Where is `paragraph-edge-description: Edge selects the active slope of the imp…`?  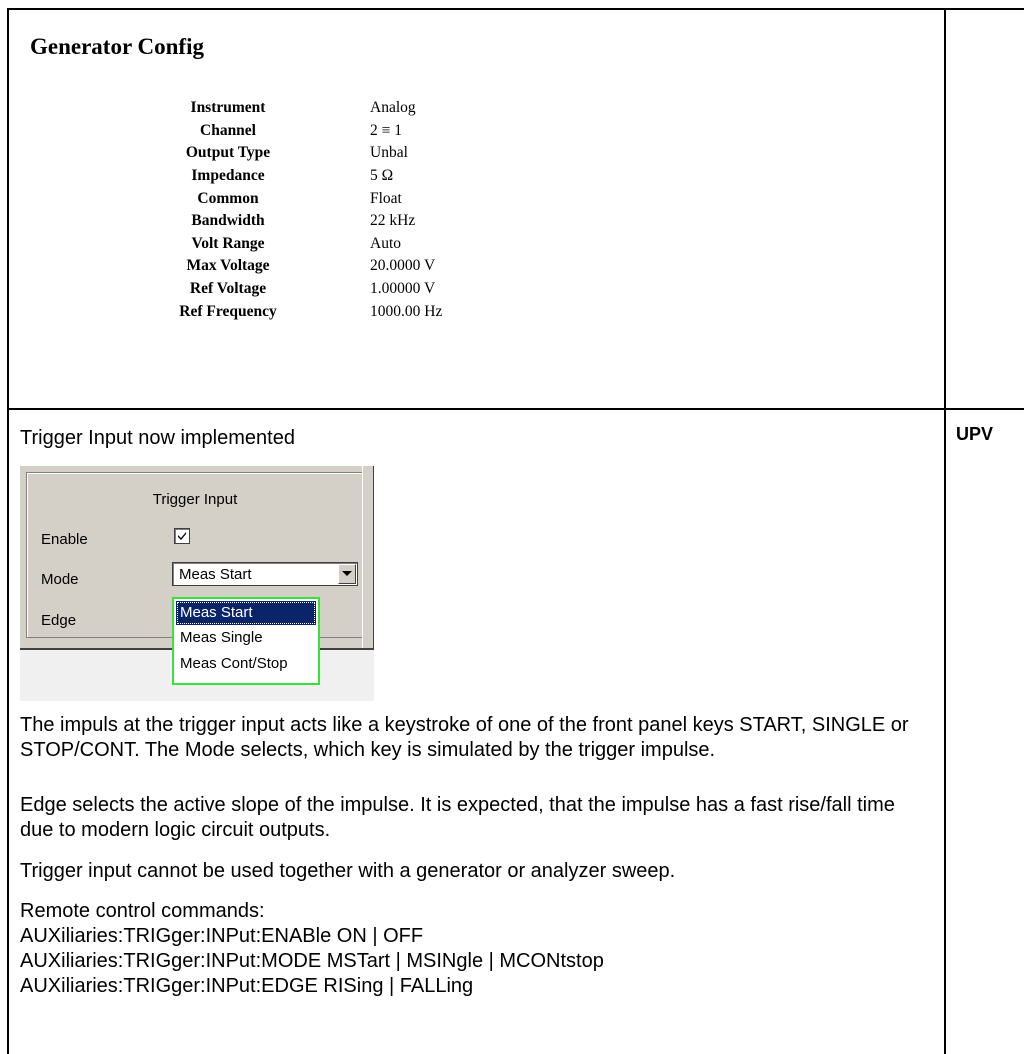
paragraph-edge-description: Edge selects the active slope of the imp… is located at coordinates (457, 817).